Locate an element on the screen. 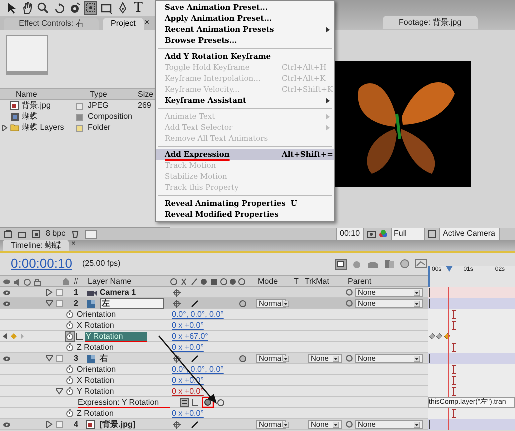 This screenshot has width=515, height=431. panel-tab: Effect Controls: 右 is located at coordinates (51, 24).